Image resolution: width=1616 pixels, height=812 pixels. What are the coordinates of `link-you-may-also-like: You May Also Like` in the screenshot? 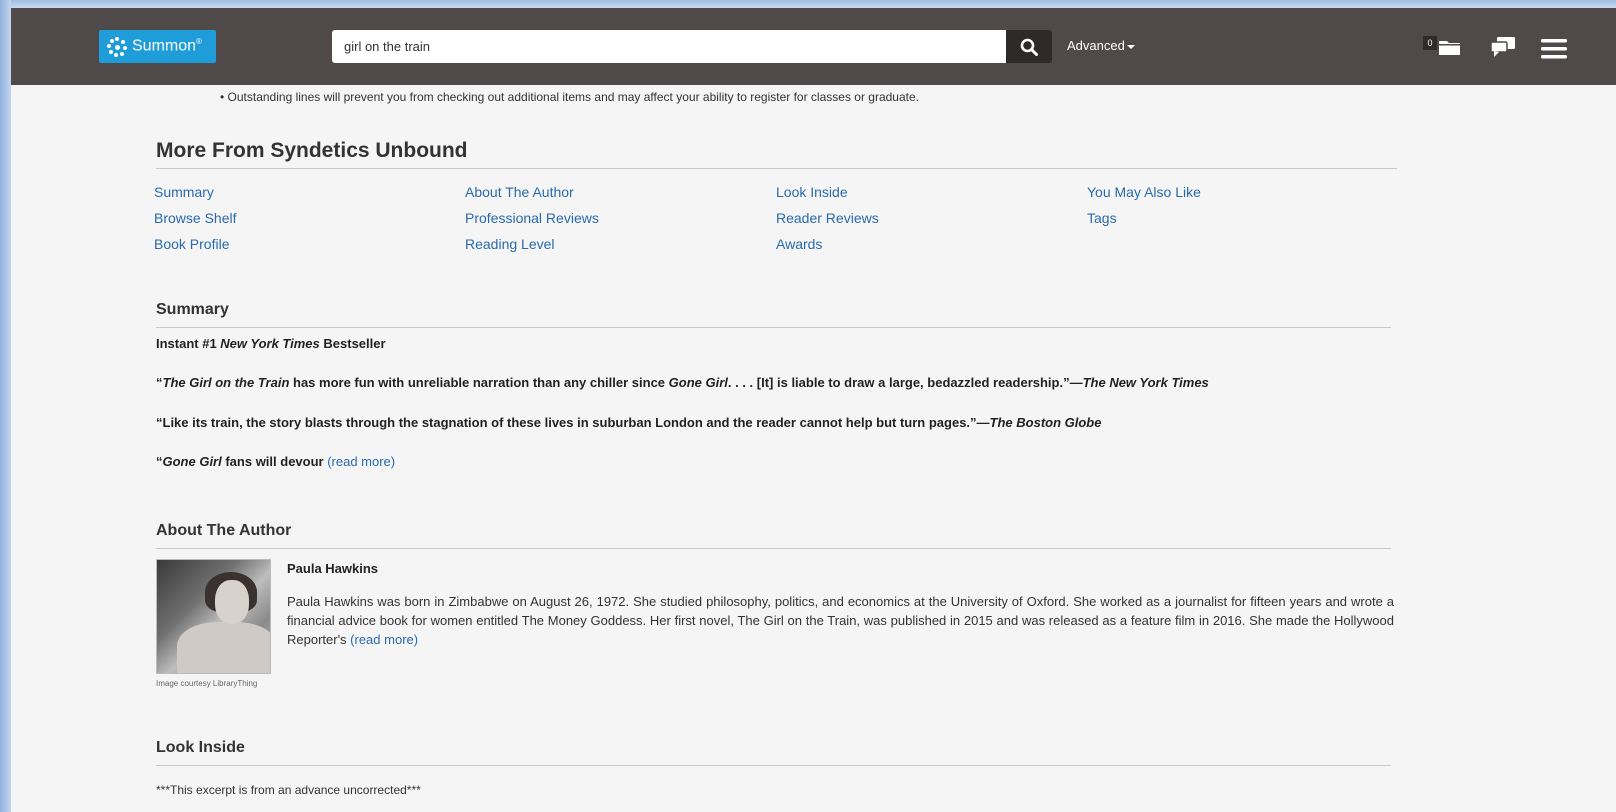 It's located at (1144, 197).